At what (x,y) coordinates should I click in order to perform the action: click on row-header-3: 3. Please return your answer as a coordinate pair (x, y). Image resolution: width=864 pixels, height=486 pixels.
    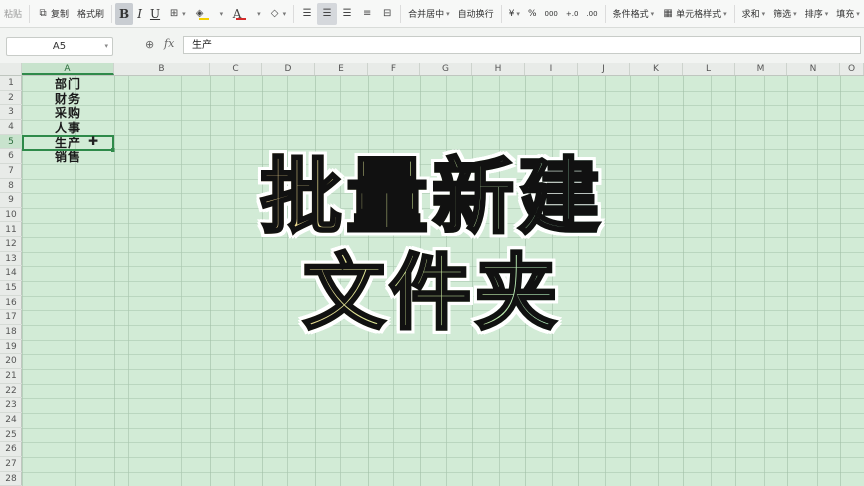
    Looking at the image, I should click on (11, 112).